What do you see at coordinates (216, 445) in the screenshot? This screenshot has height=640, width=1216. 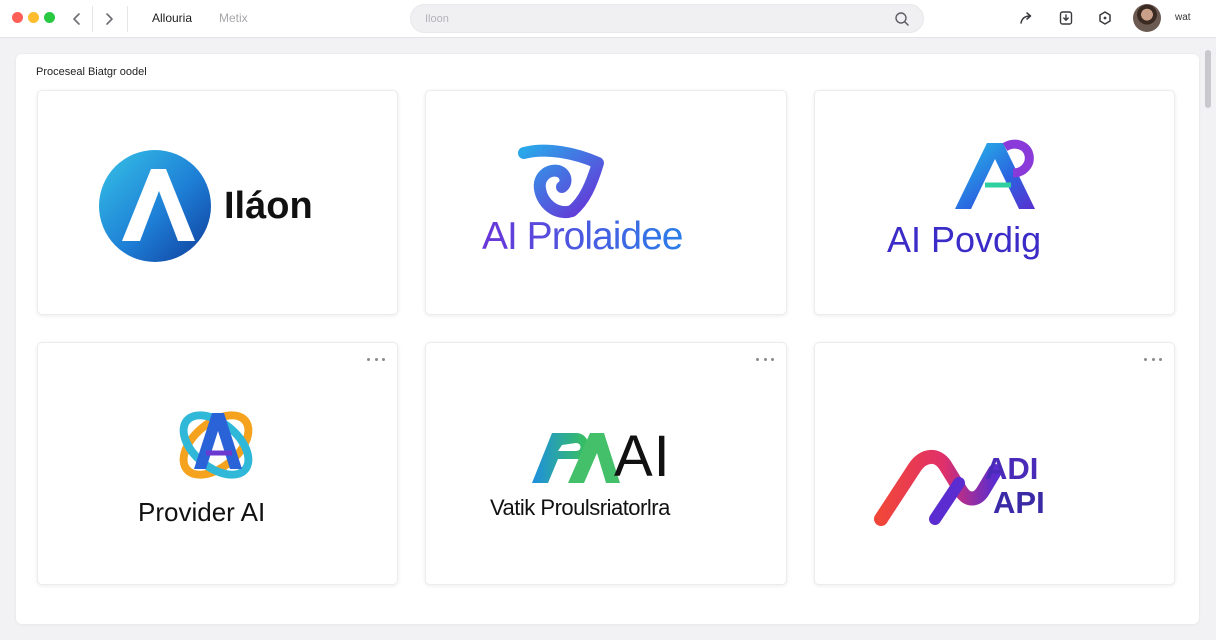 I see `orbit-a-logo` at bounding box center [216, 445].